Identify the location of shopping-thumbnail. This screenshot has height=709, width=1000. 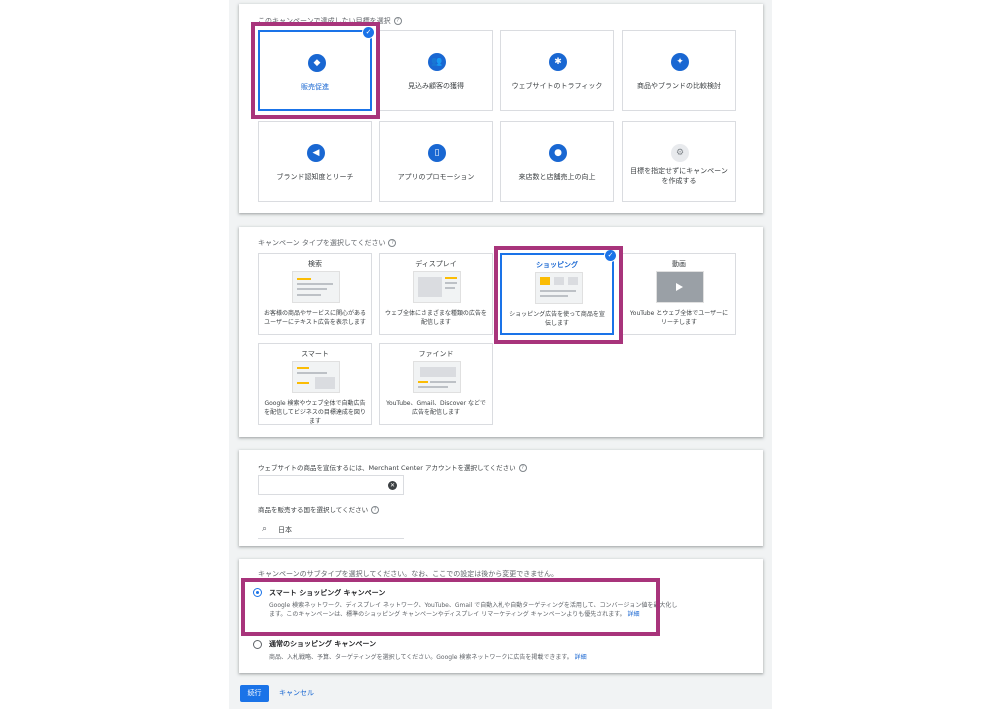
(559, 288).